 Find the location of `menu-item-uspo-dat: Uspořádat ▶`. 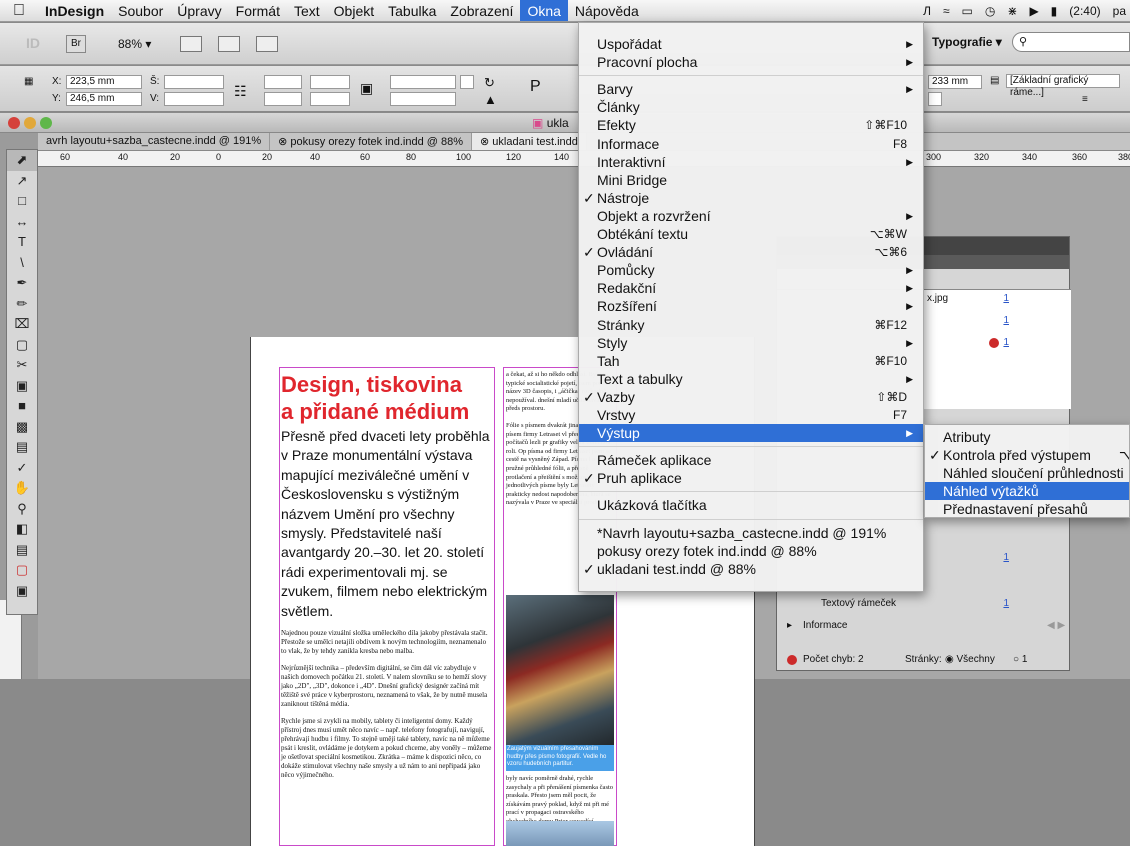

menu-item-uspo-dat: Uspořádat ▶ is located at coordinates (751, 44).